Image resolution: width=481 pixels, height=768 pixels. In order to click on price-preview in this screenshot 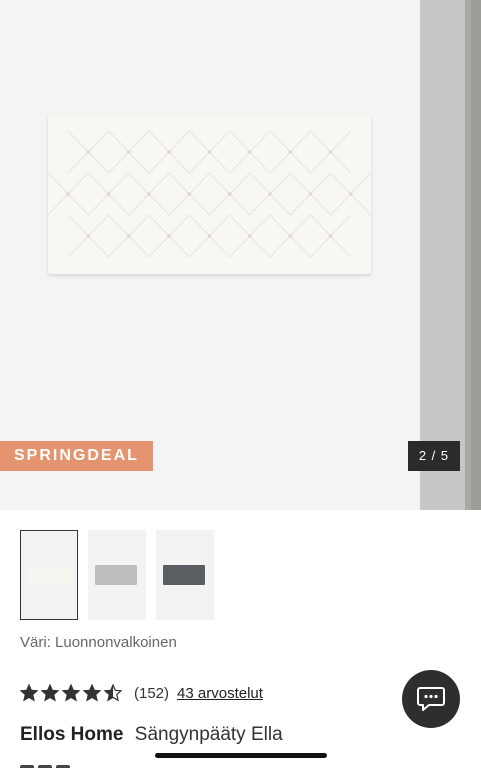, I will do `click(55, 764)`.